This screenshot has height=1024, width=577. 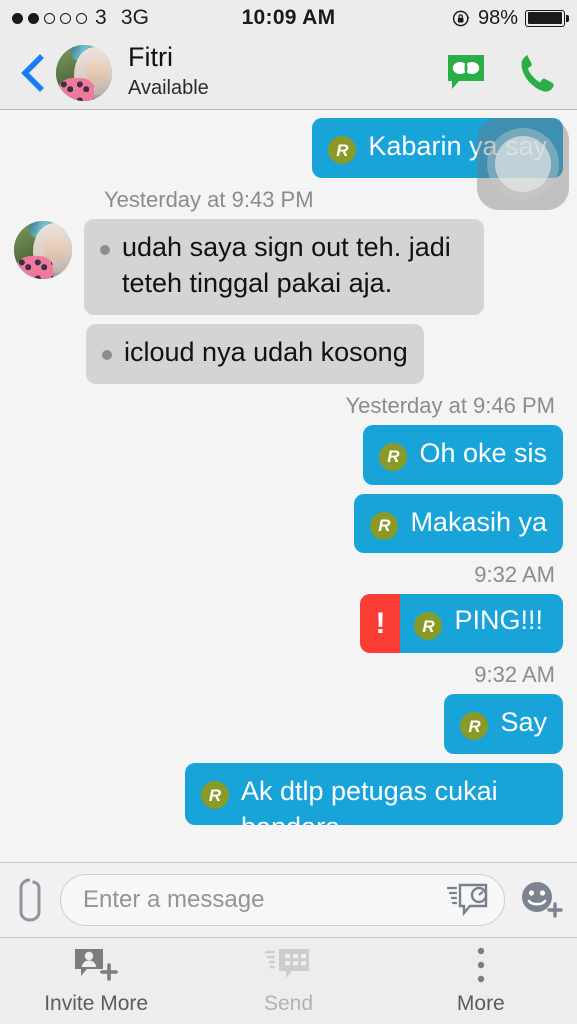 I want to click on message-text: Ak dtlp petugas cukai bandara, so click(x=369, y=800).